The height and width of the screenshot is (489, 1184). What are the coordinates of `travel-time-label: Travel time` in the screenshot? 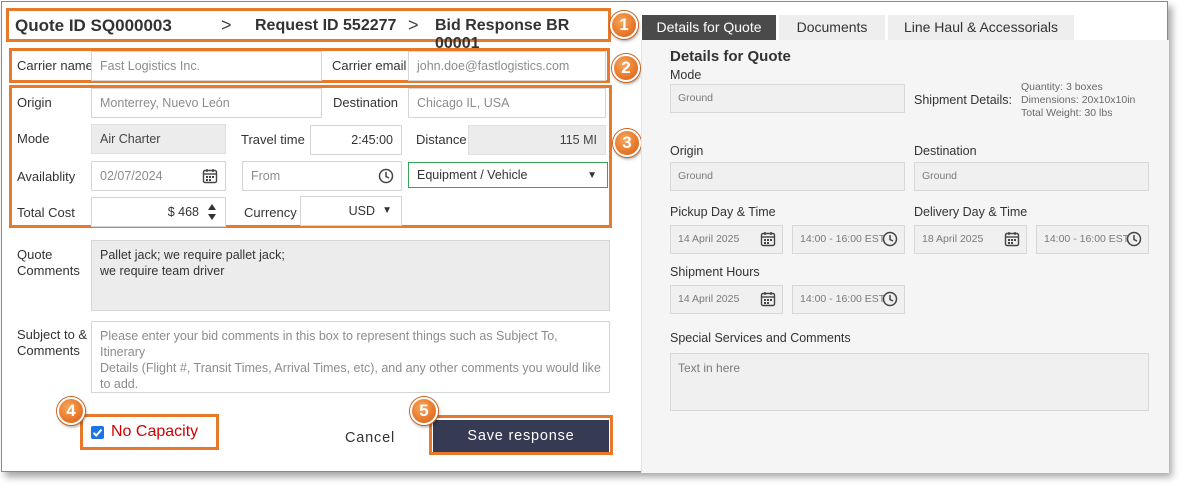 It's located at (273, 139).